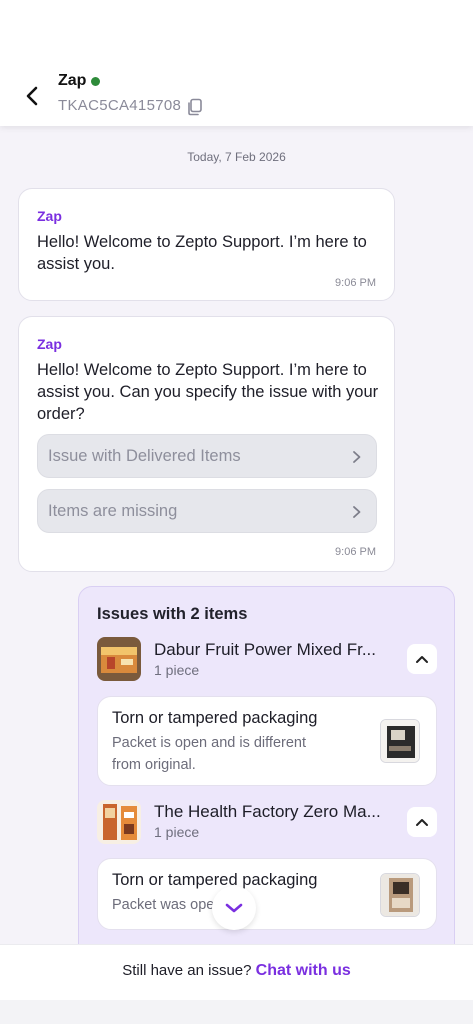 This screenshot has height=1024, width=473. Describe the element at coordinates (236, 157) in the screenshot. I see `date-separator: Today, 7 Feb 2026` at that location.